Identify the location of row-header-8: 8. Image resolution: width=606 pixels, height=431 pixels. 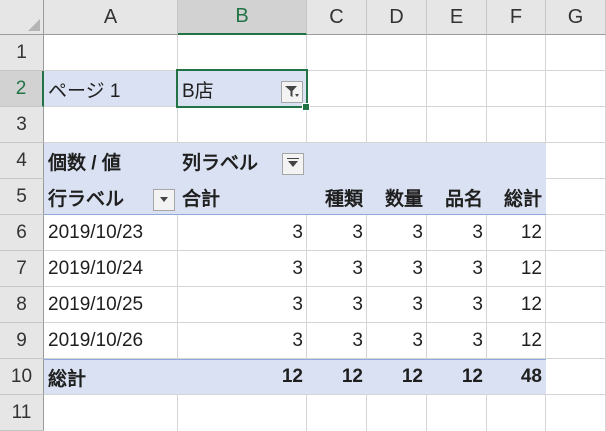
(22, 305).